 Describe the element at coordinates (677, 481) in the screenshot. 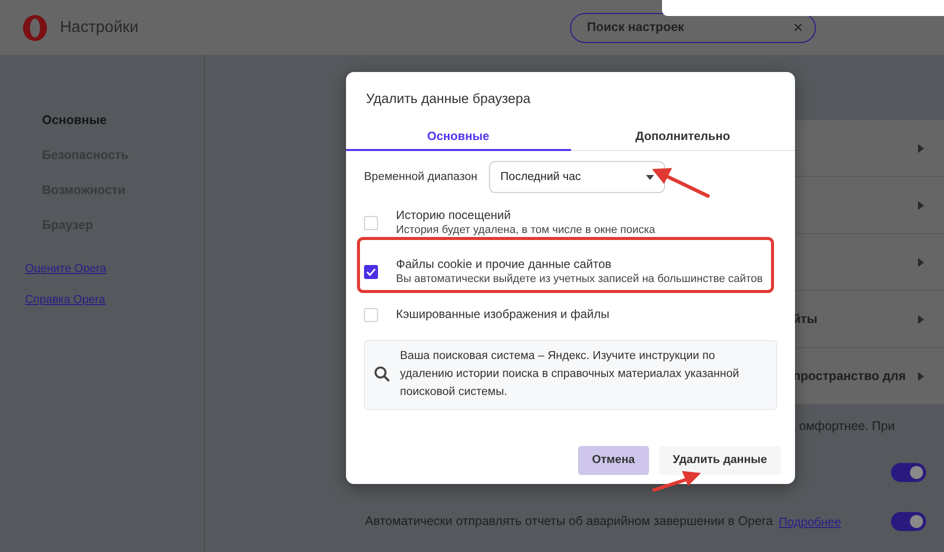

I see `arrow` at that location.